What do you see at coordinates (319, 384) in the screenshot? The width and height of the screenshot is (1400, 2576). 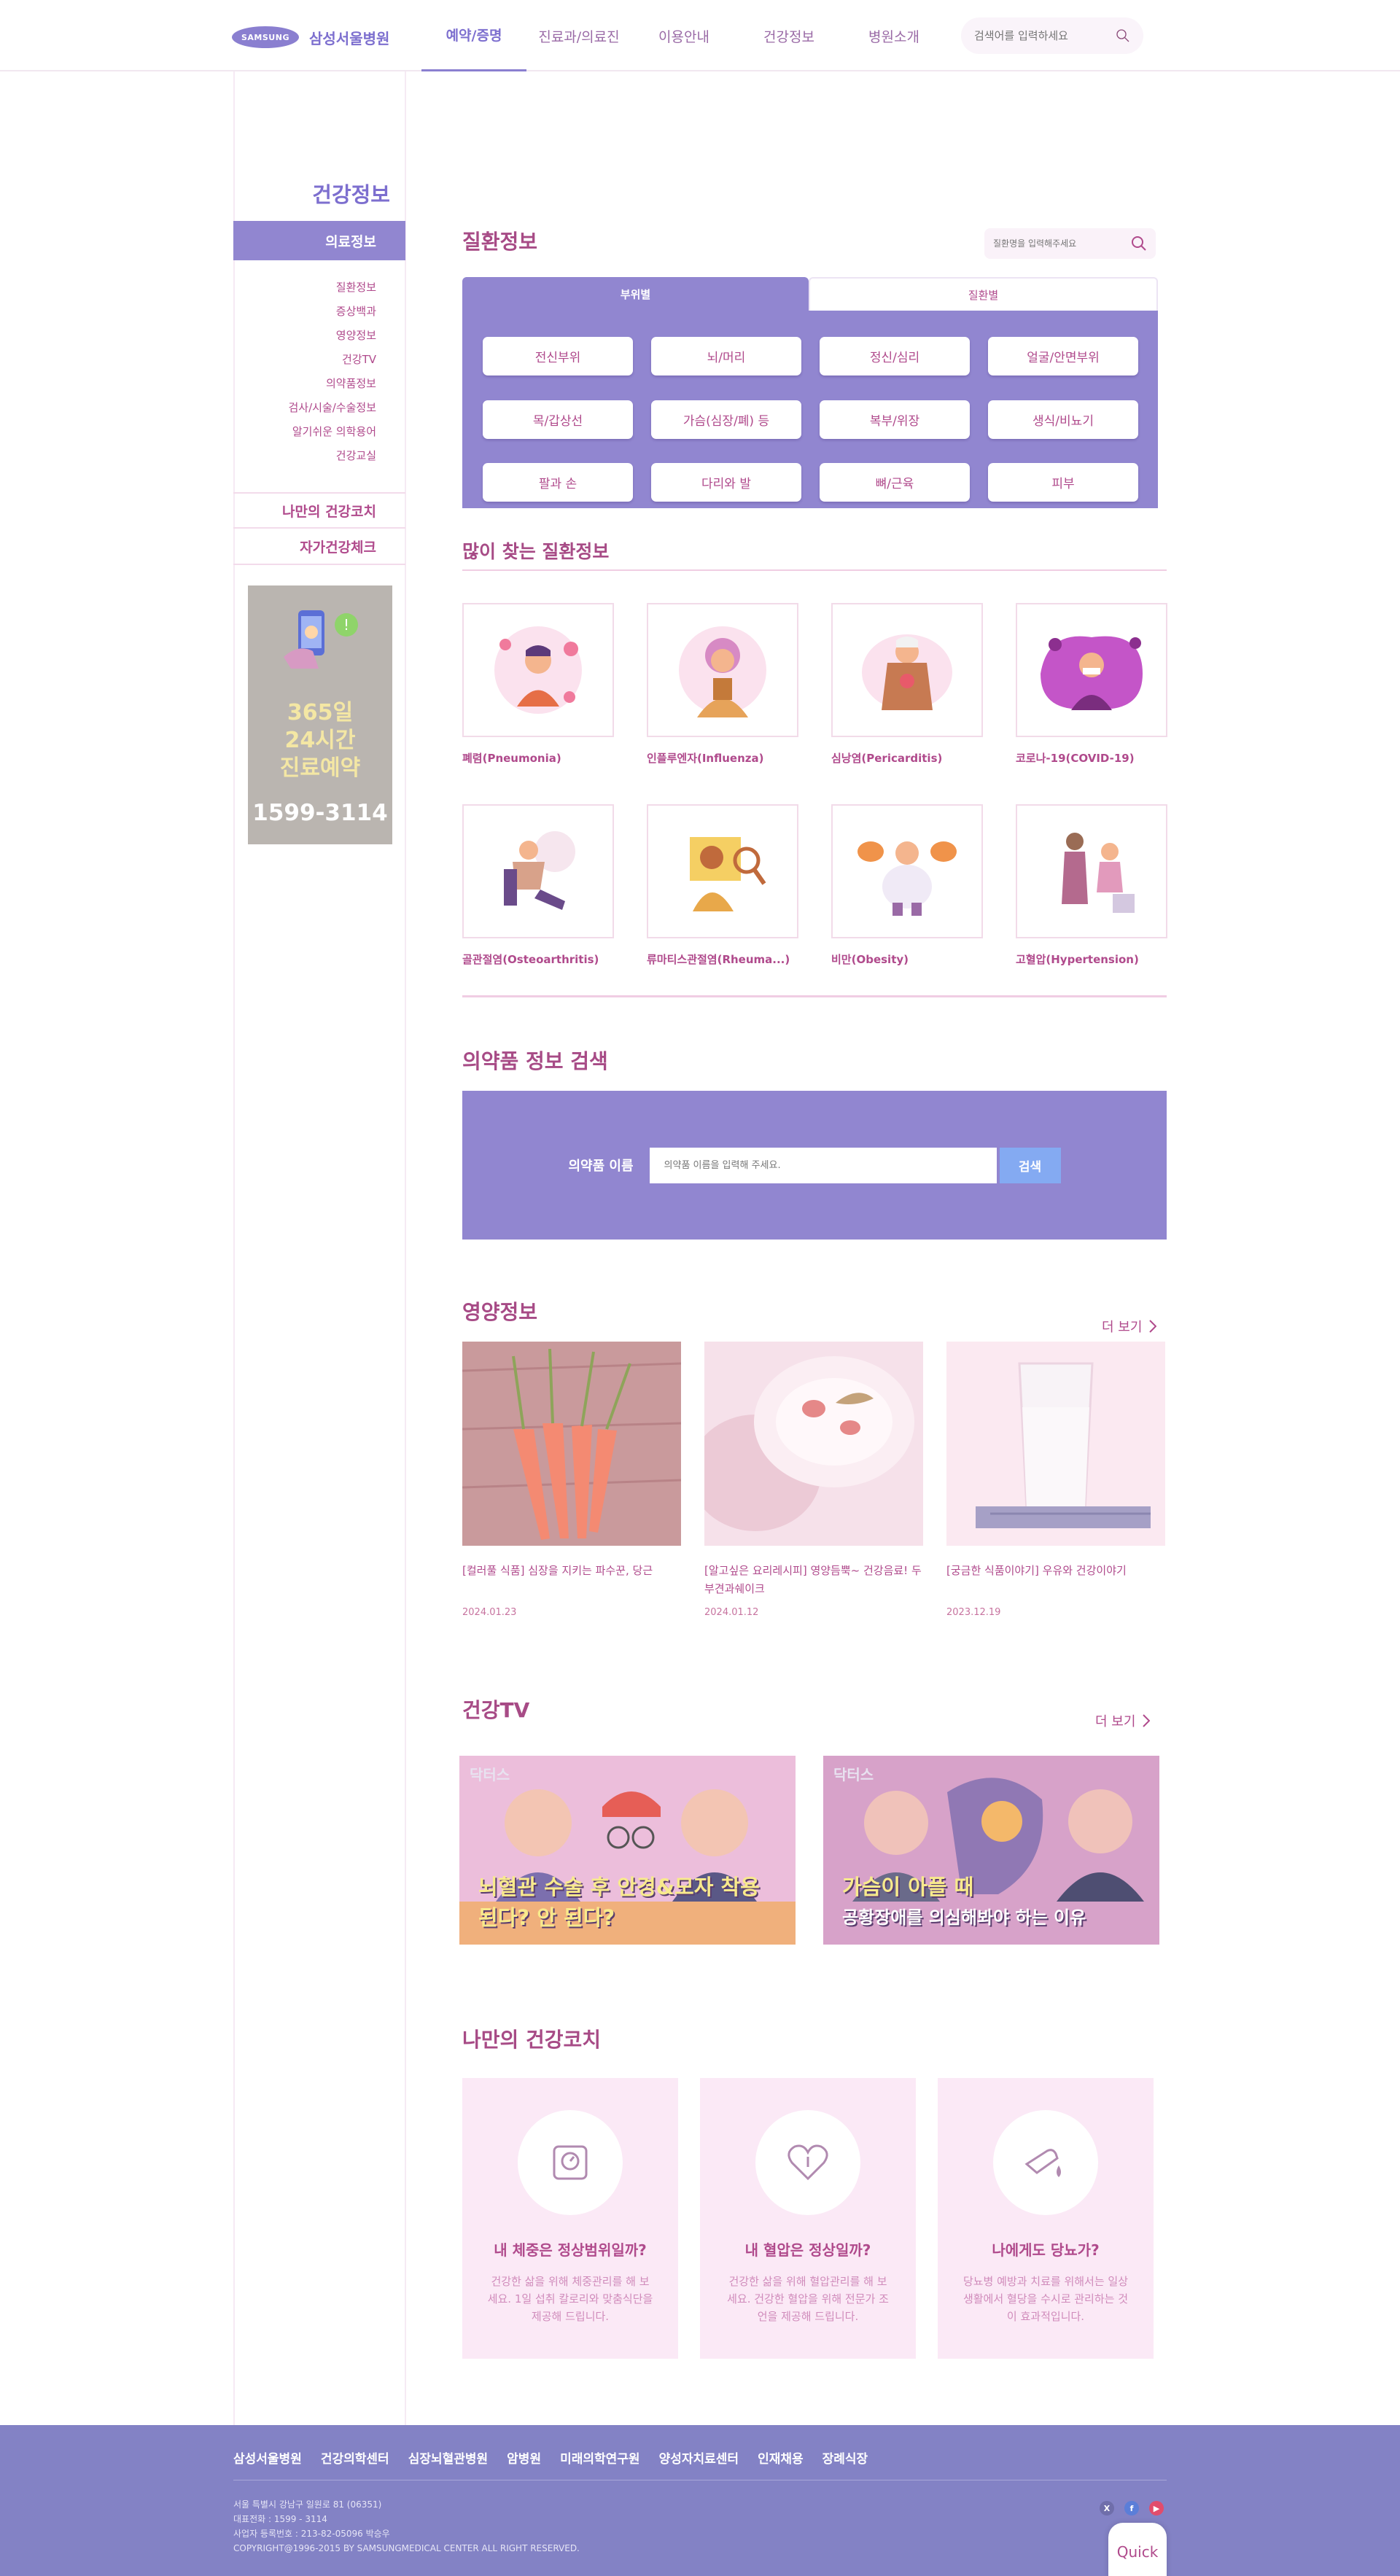 I see `submenu-drug: 의약품정보` at bounding box center [319, 384].